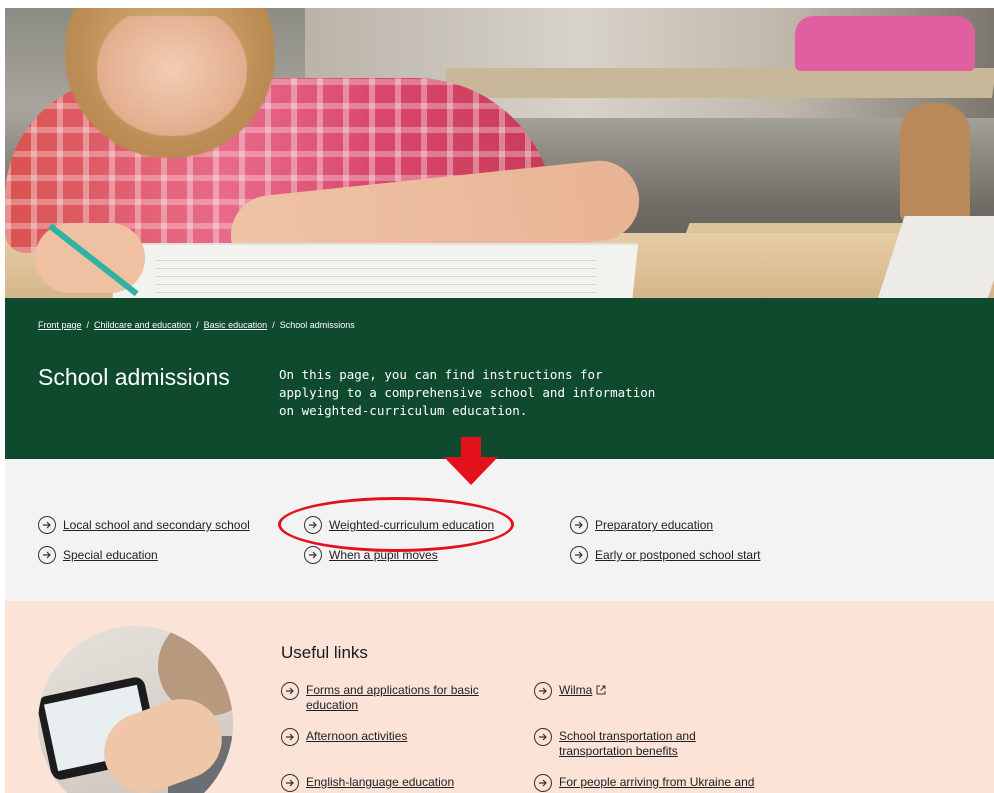  Describe the element at coordinates (156, 525) in the screenshot. I see `quick-link-label: Local school and secondary school` at that location.